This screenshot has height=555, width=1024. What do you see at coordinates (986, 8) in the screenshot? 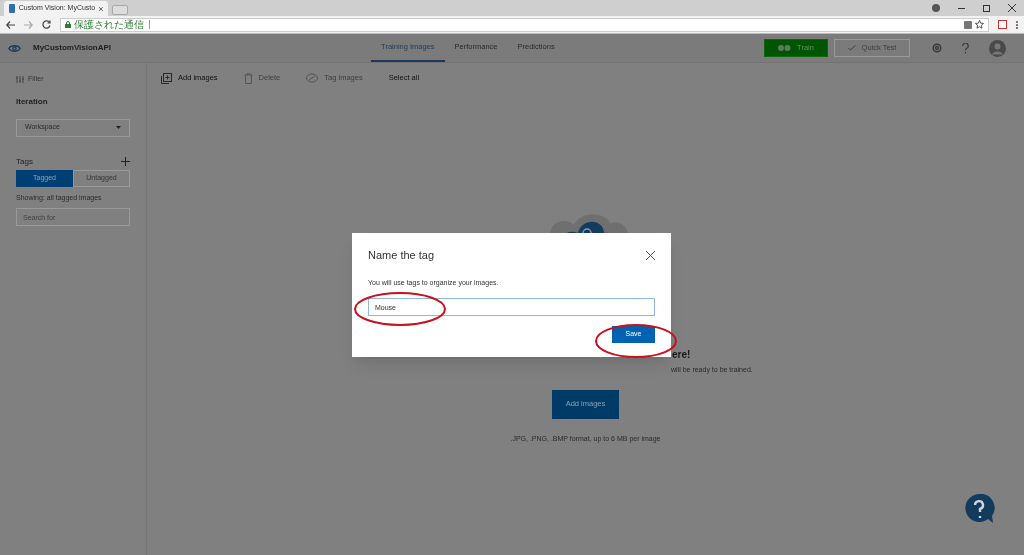
I see `restore-icon` at bounding box center [986, 8].